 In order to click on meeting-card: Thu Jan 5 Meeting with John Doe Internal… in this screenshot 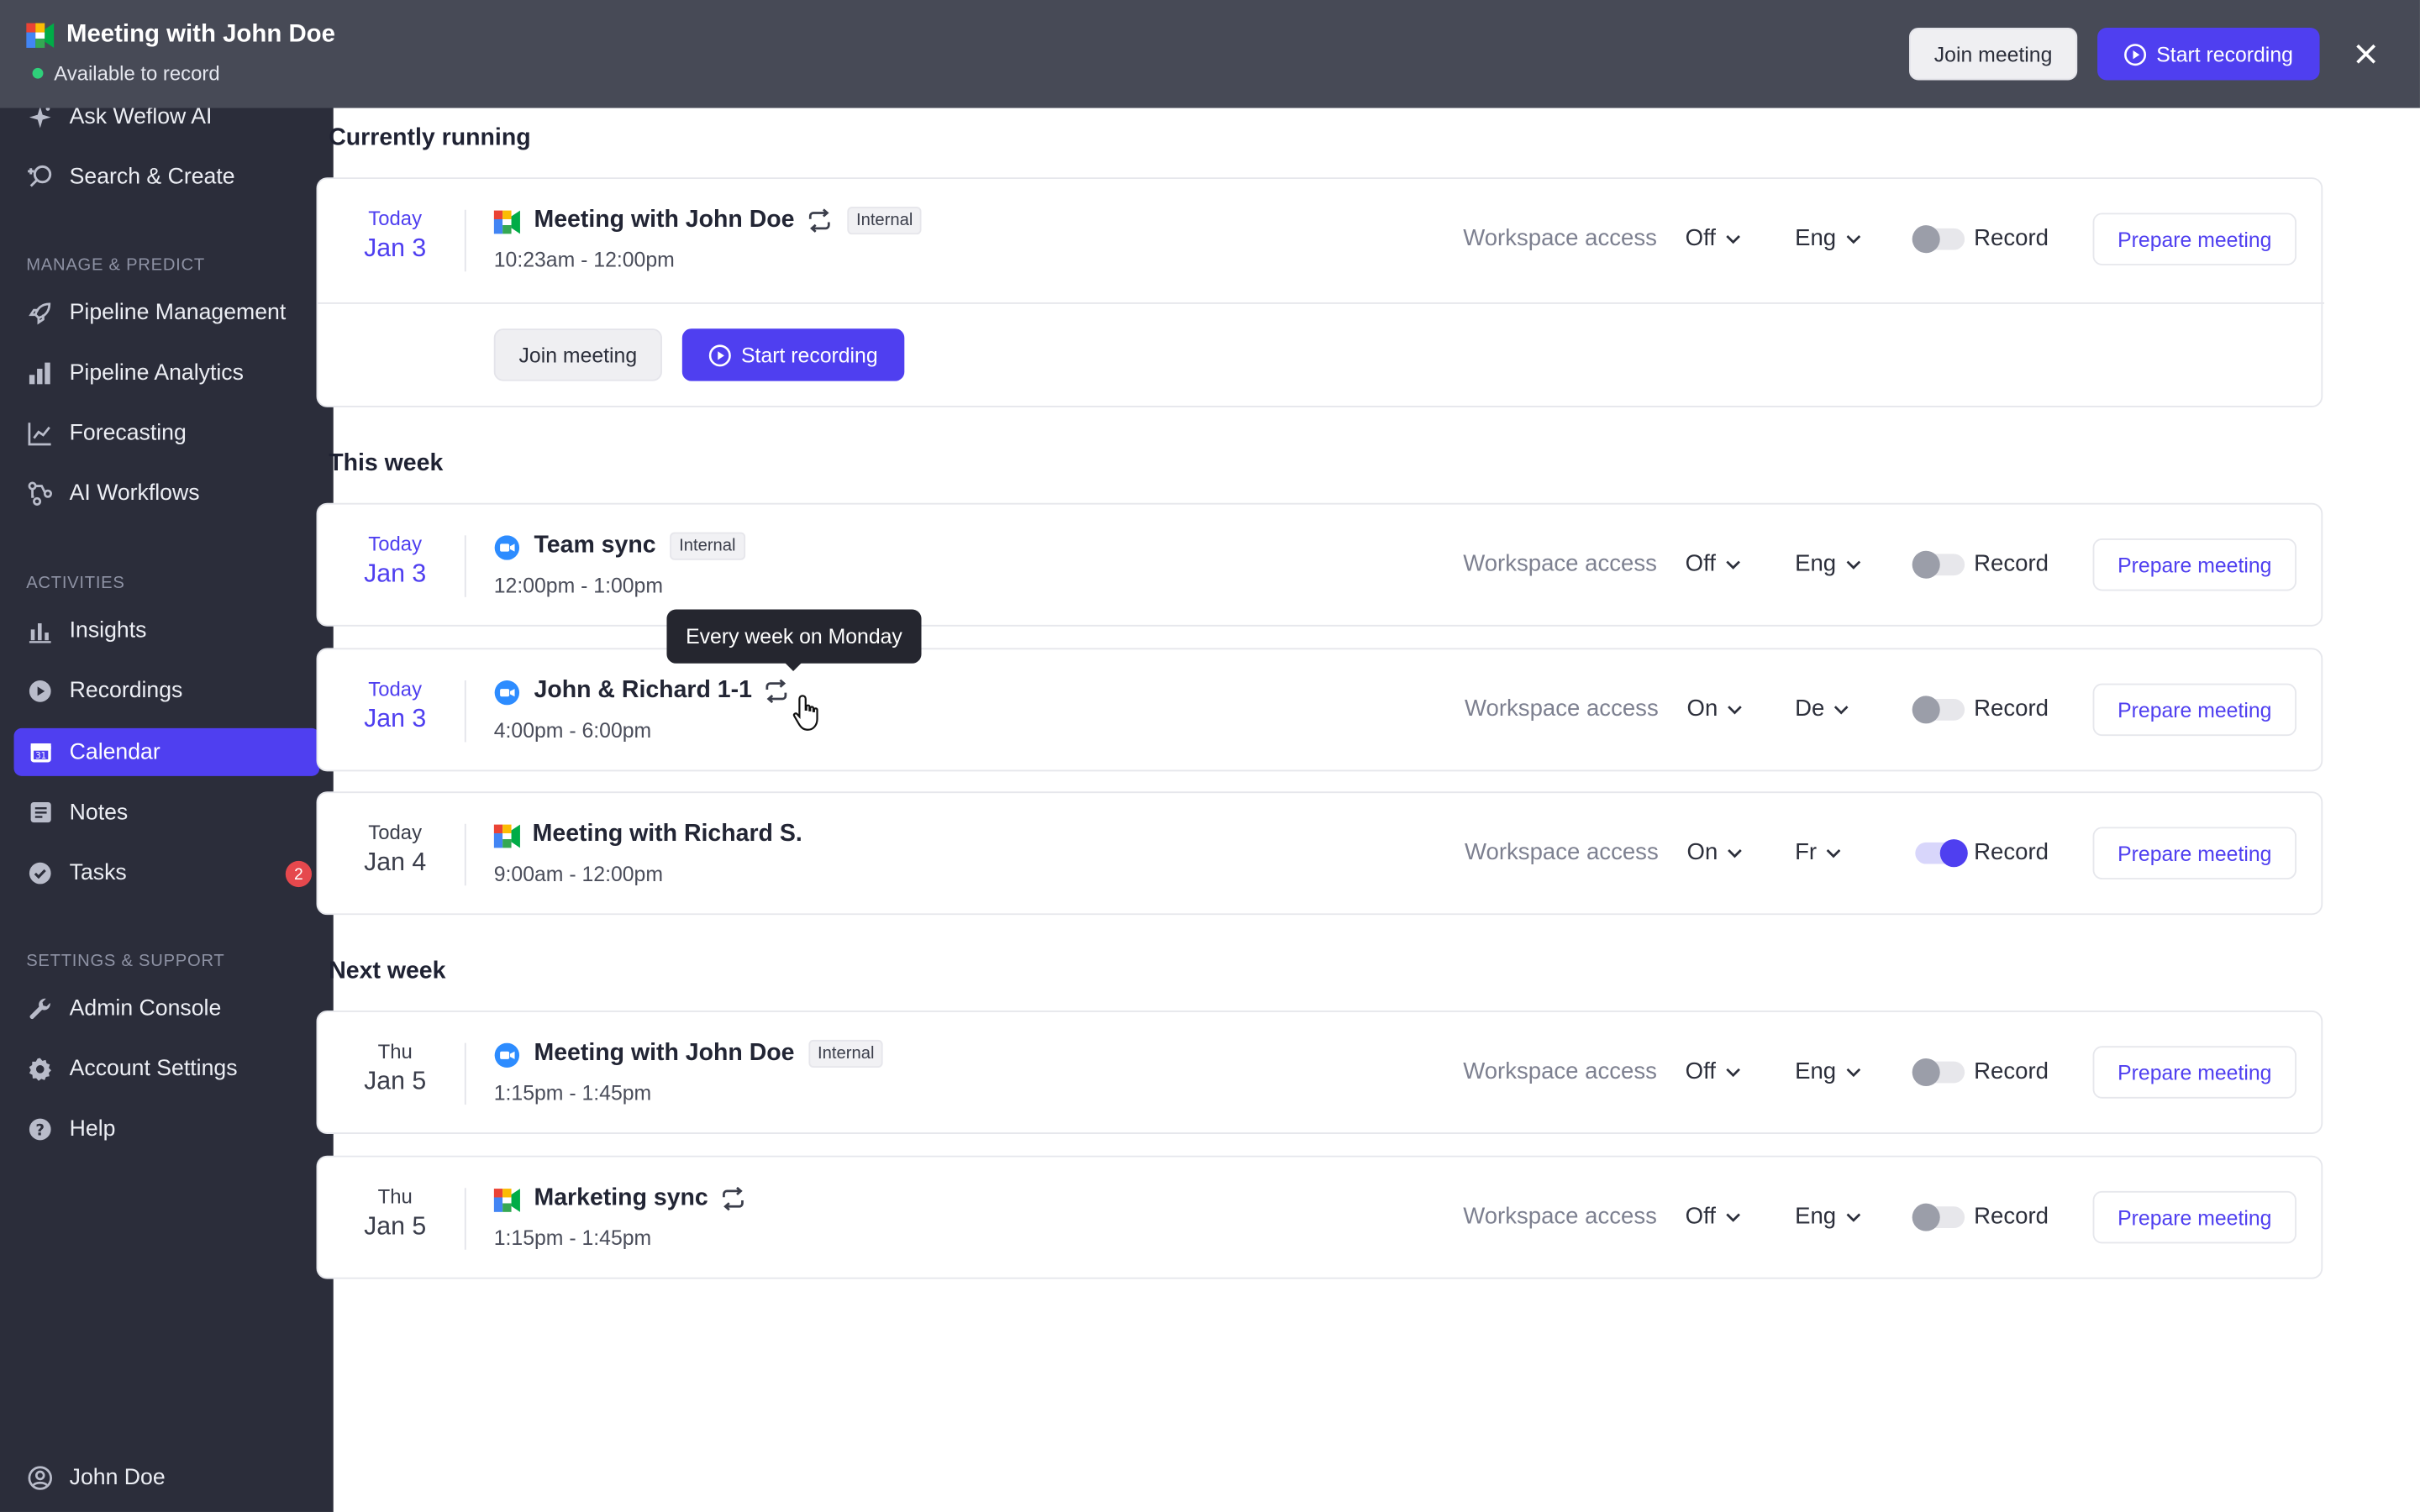, I will do `click(1320, 1073)`.